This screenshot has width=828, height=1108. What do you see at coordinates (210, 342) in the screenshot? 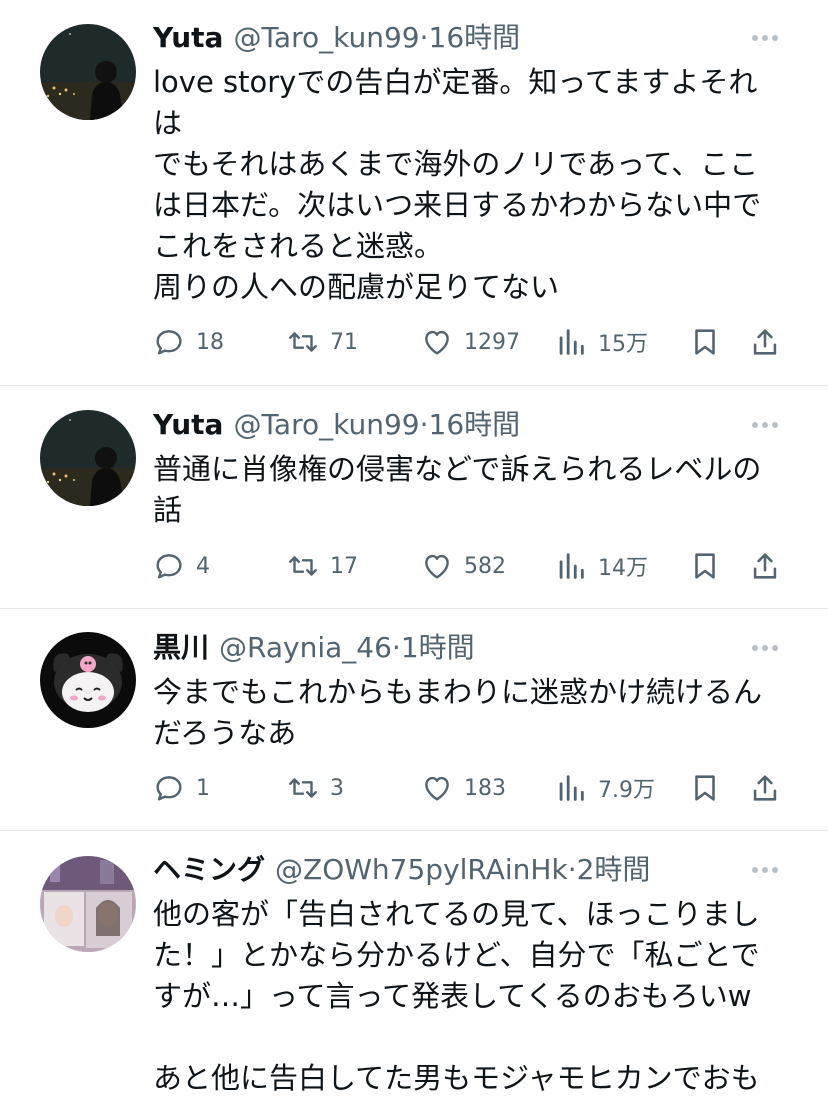
I see `reply-count: 18` at bounding box center [210, 342].